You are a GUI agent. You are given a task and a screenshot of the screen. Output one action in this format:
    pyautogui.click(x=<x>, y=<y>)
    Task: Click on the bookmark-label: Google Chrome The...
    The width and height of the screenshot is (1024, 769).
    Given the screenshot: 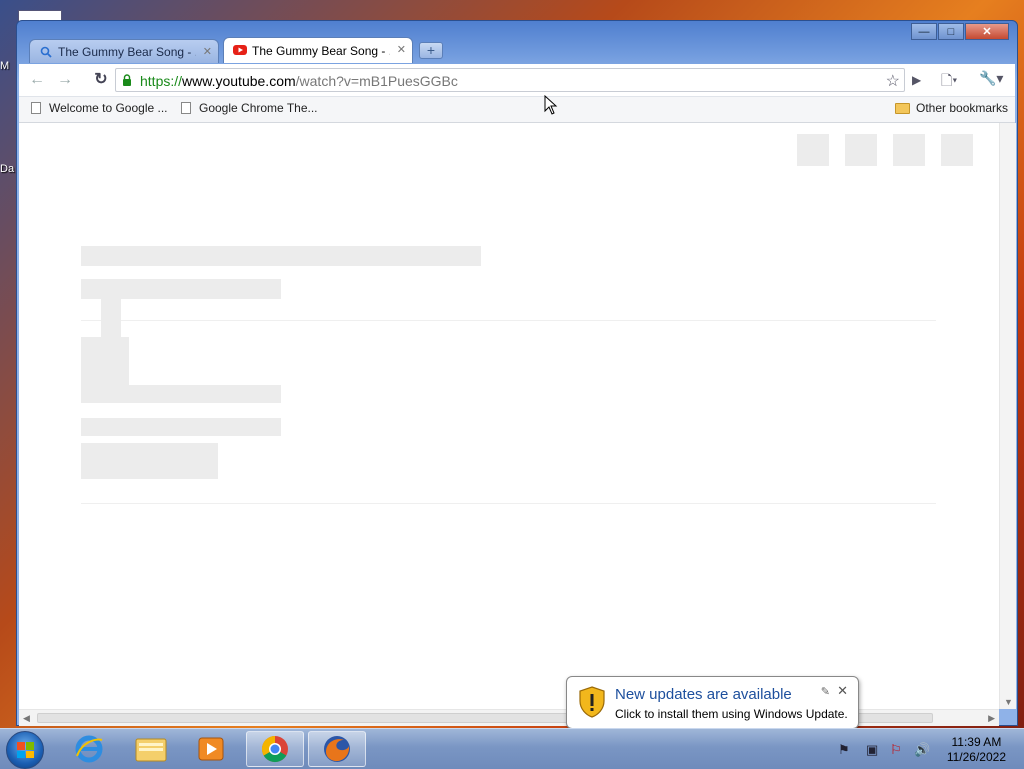 What is the action you would take?
    pyautogui.click(x=258, y=108)
    